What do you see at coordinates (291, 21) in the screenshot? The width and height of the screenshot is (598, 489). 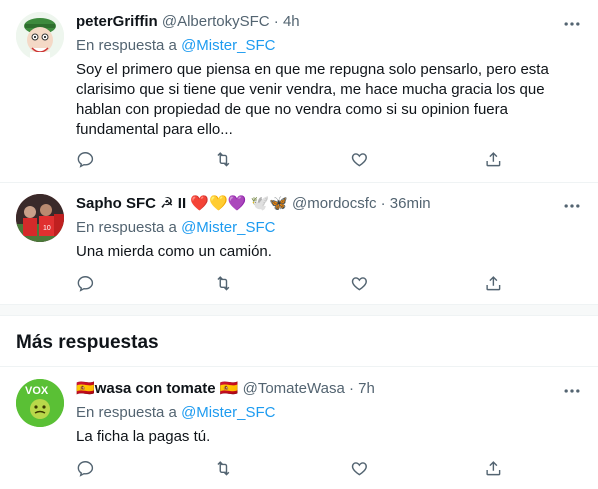 I see `timestamp: 4h` at bounding box center [291, 21].